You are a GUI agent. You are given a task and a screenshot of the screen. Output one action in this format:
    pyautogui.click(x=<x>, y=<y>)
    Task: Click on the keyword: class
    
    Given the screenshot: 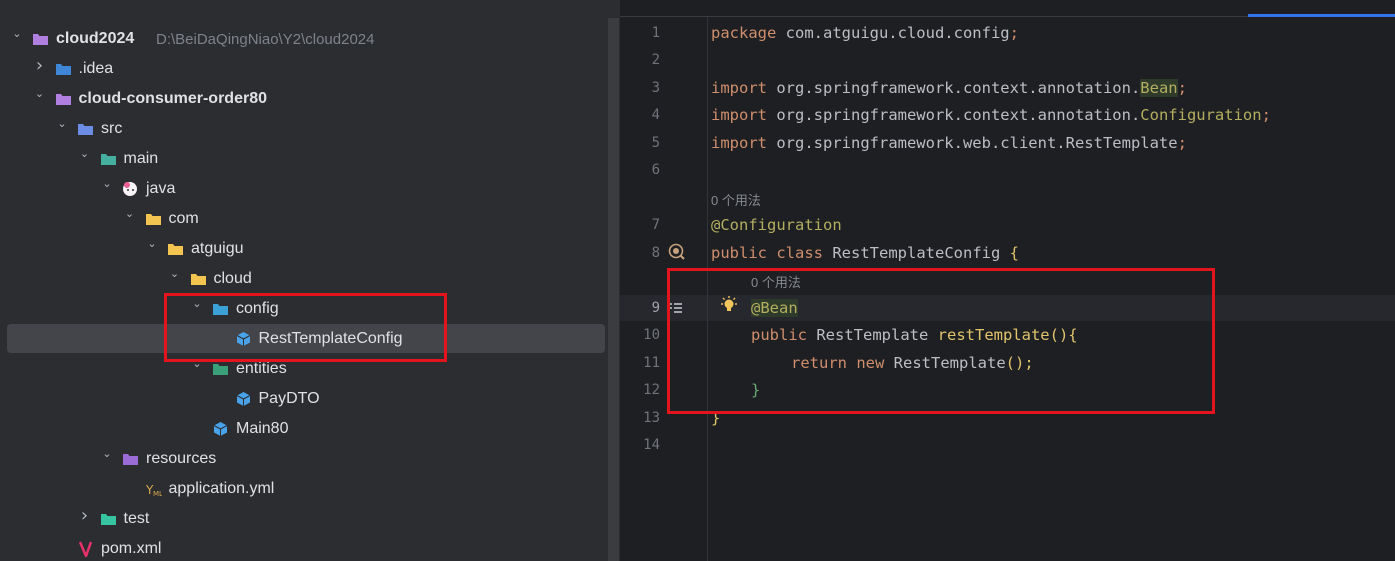 What is the action you would take?
    pyautogui.click(x=800, y=253)
    